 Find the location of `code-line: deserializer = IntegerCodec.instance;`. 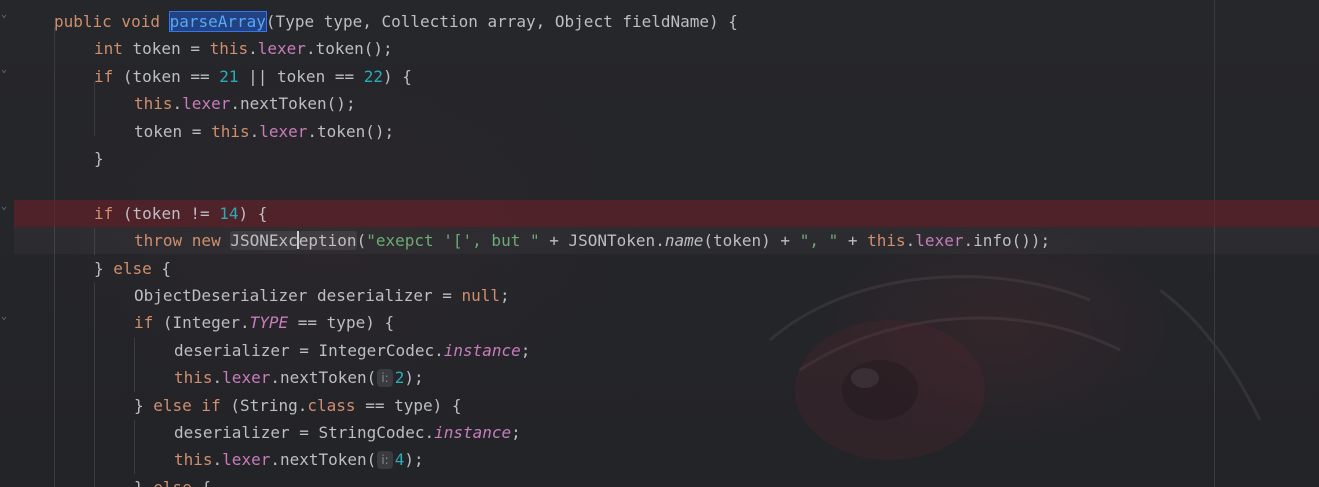

code-line: deserializer = IntegerCodec.instance; is located at coordinates (666, 350).